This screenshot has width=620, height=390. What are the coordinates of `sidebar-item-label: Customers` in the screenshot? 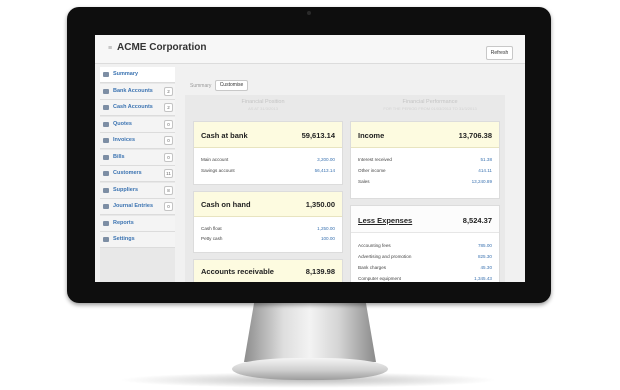 It's located at (127, 173).